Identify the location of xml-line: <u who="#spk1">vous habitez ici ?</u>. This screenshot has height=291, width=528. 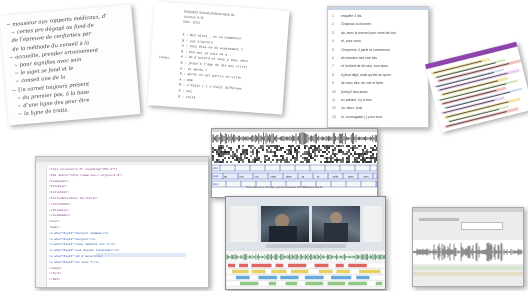
(82, 245).